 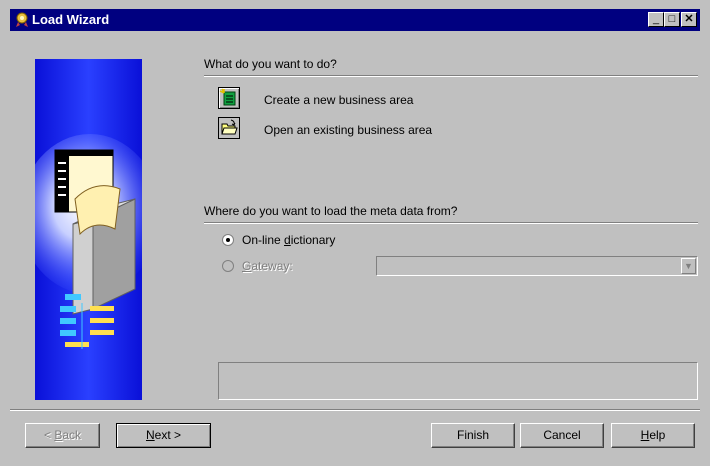 I want to click on wizard-illustration, so click(x=88, y=229).